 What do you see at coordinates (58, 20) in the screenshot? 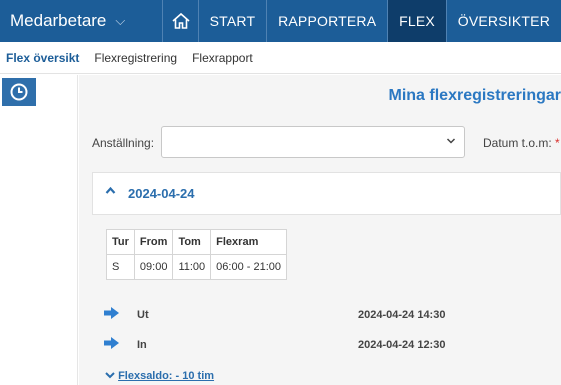
I see `app-title: Medarbetare` at bounding box center [58, 20].